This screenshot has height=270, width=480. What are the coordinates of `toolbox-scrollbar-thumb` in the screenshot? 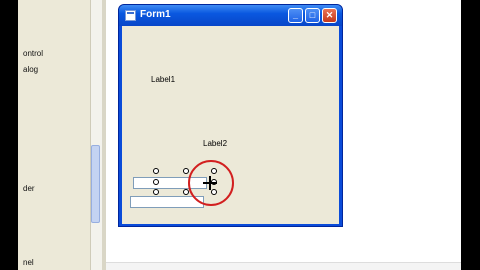 It's located at (95, 184).